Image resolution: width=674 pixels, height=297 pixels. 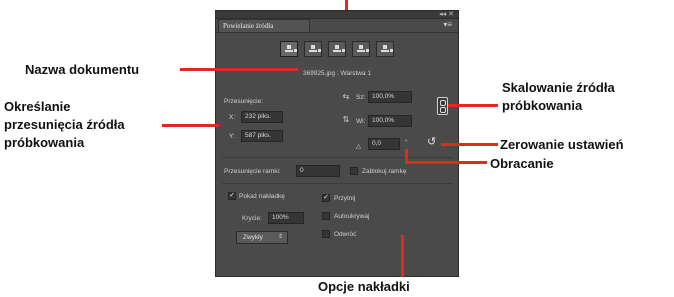 I want to click on window-controls: ◂◂ ✕, so click(x=446, y=14).